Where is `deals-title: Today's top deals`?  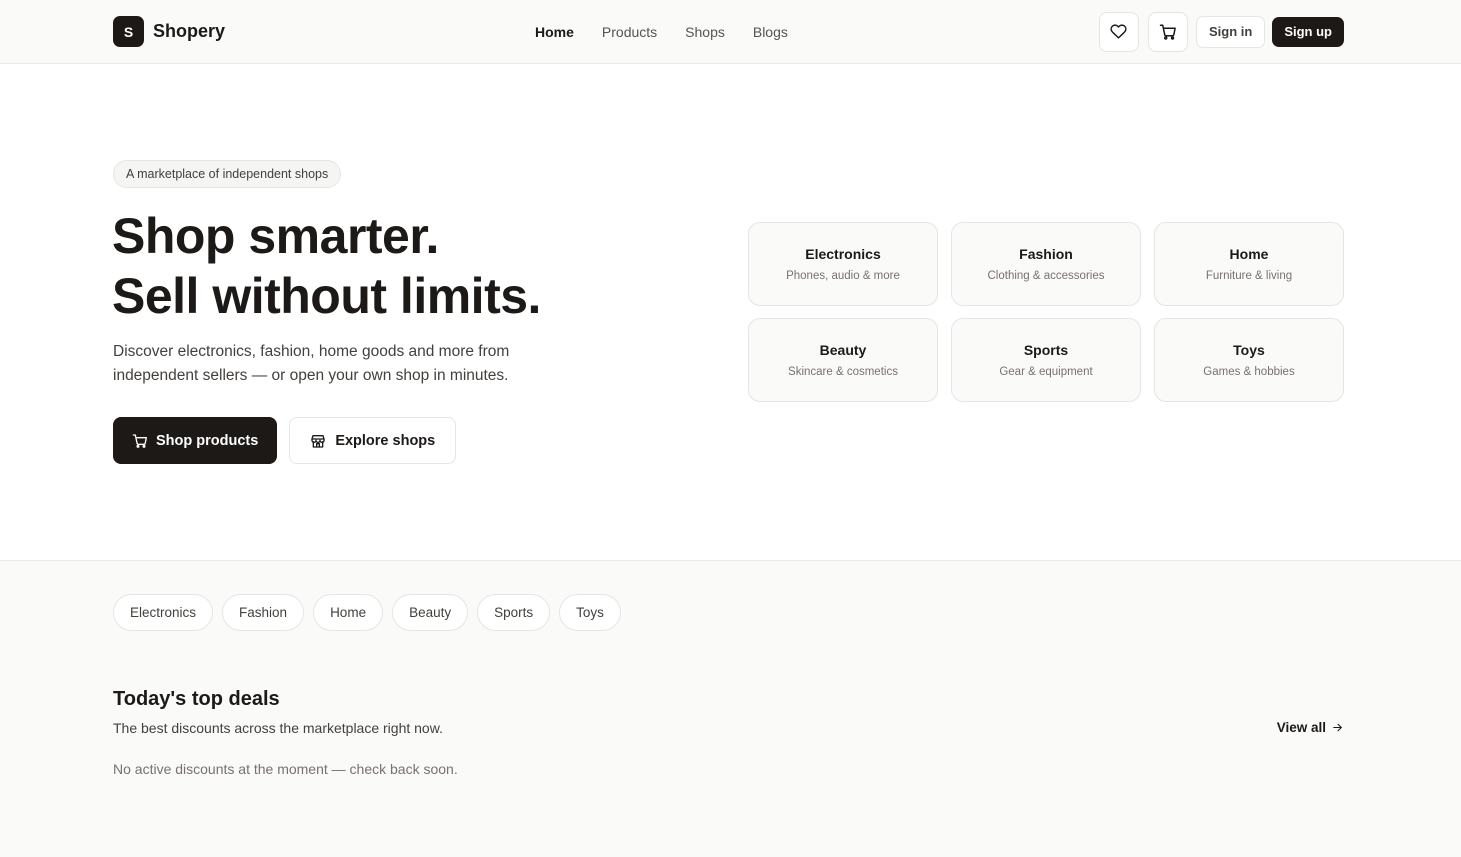
deals-title: Today's top deals is located at coordinates (196, 699).